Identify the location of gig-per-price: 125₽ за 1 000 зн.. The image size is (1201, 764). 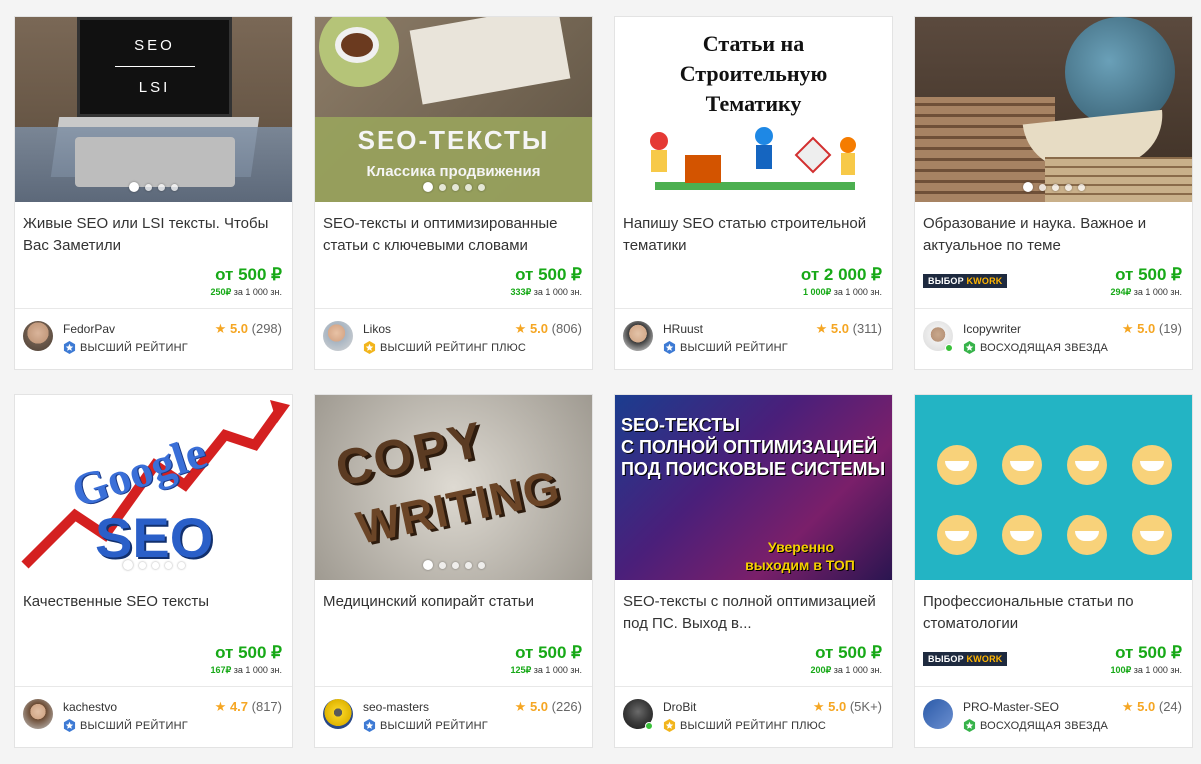
(546, 670).